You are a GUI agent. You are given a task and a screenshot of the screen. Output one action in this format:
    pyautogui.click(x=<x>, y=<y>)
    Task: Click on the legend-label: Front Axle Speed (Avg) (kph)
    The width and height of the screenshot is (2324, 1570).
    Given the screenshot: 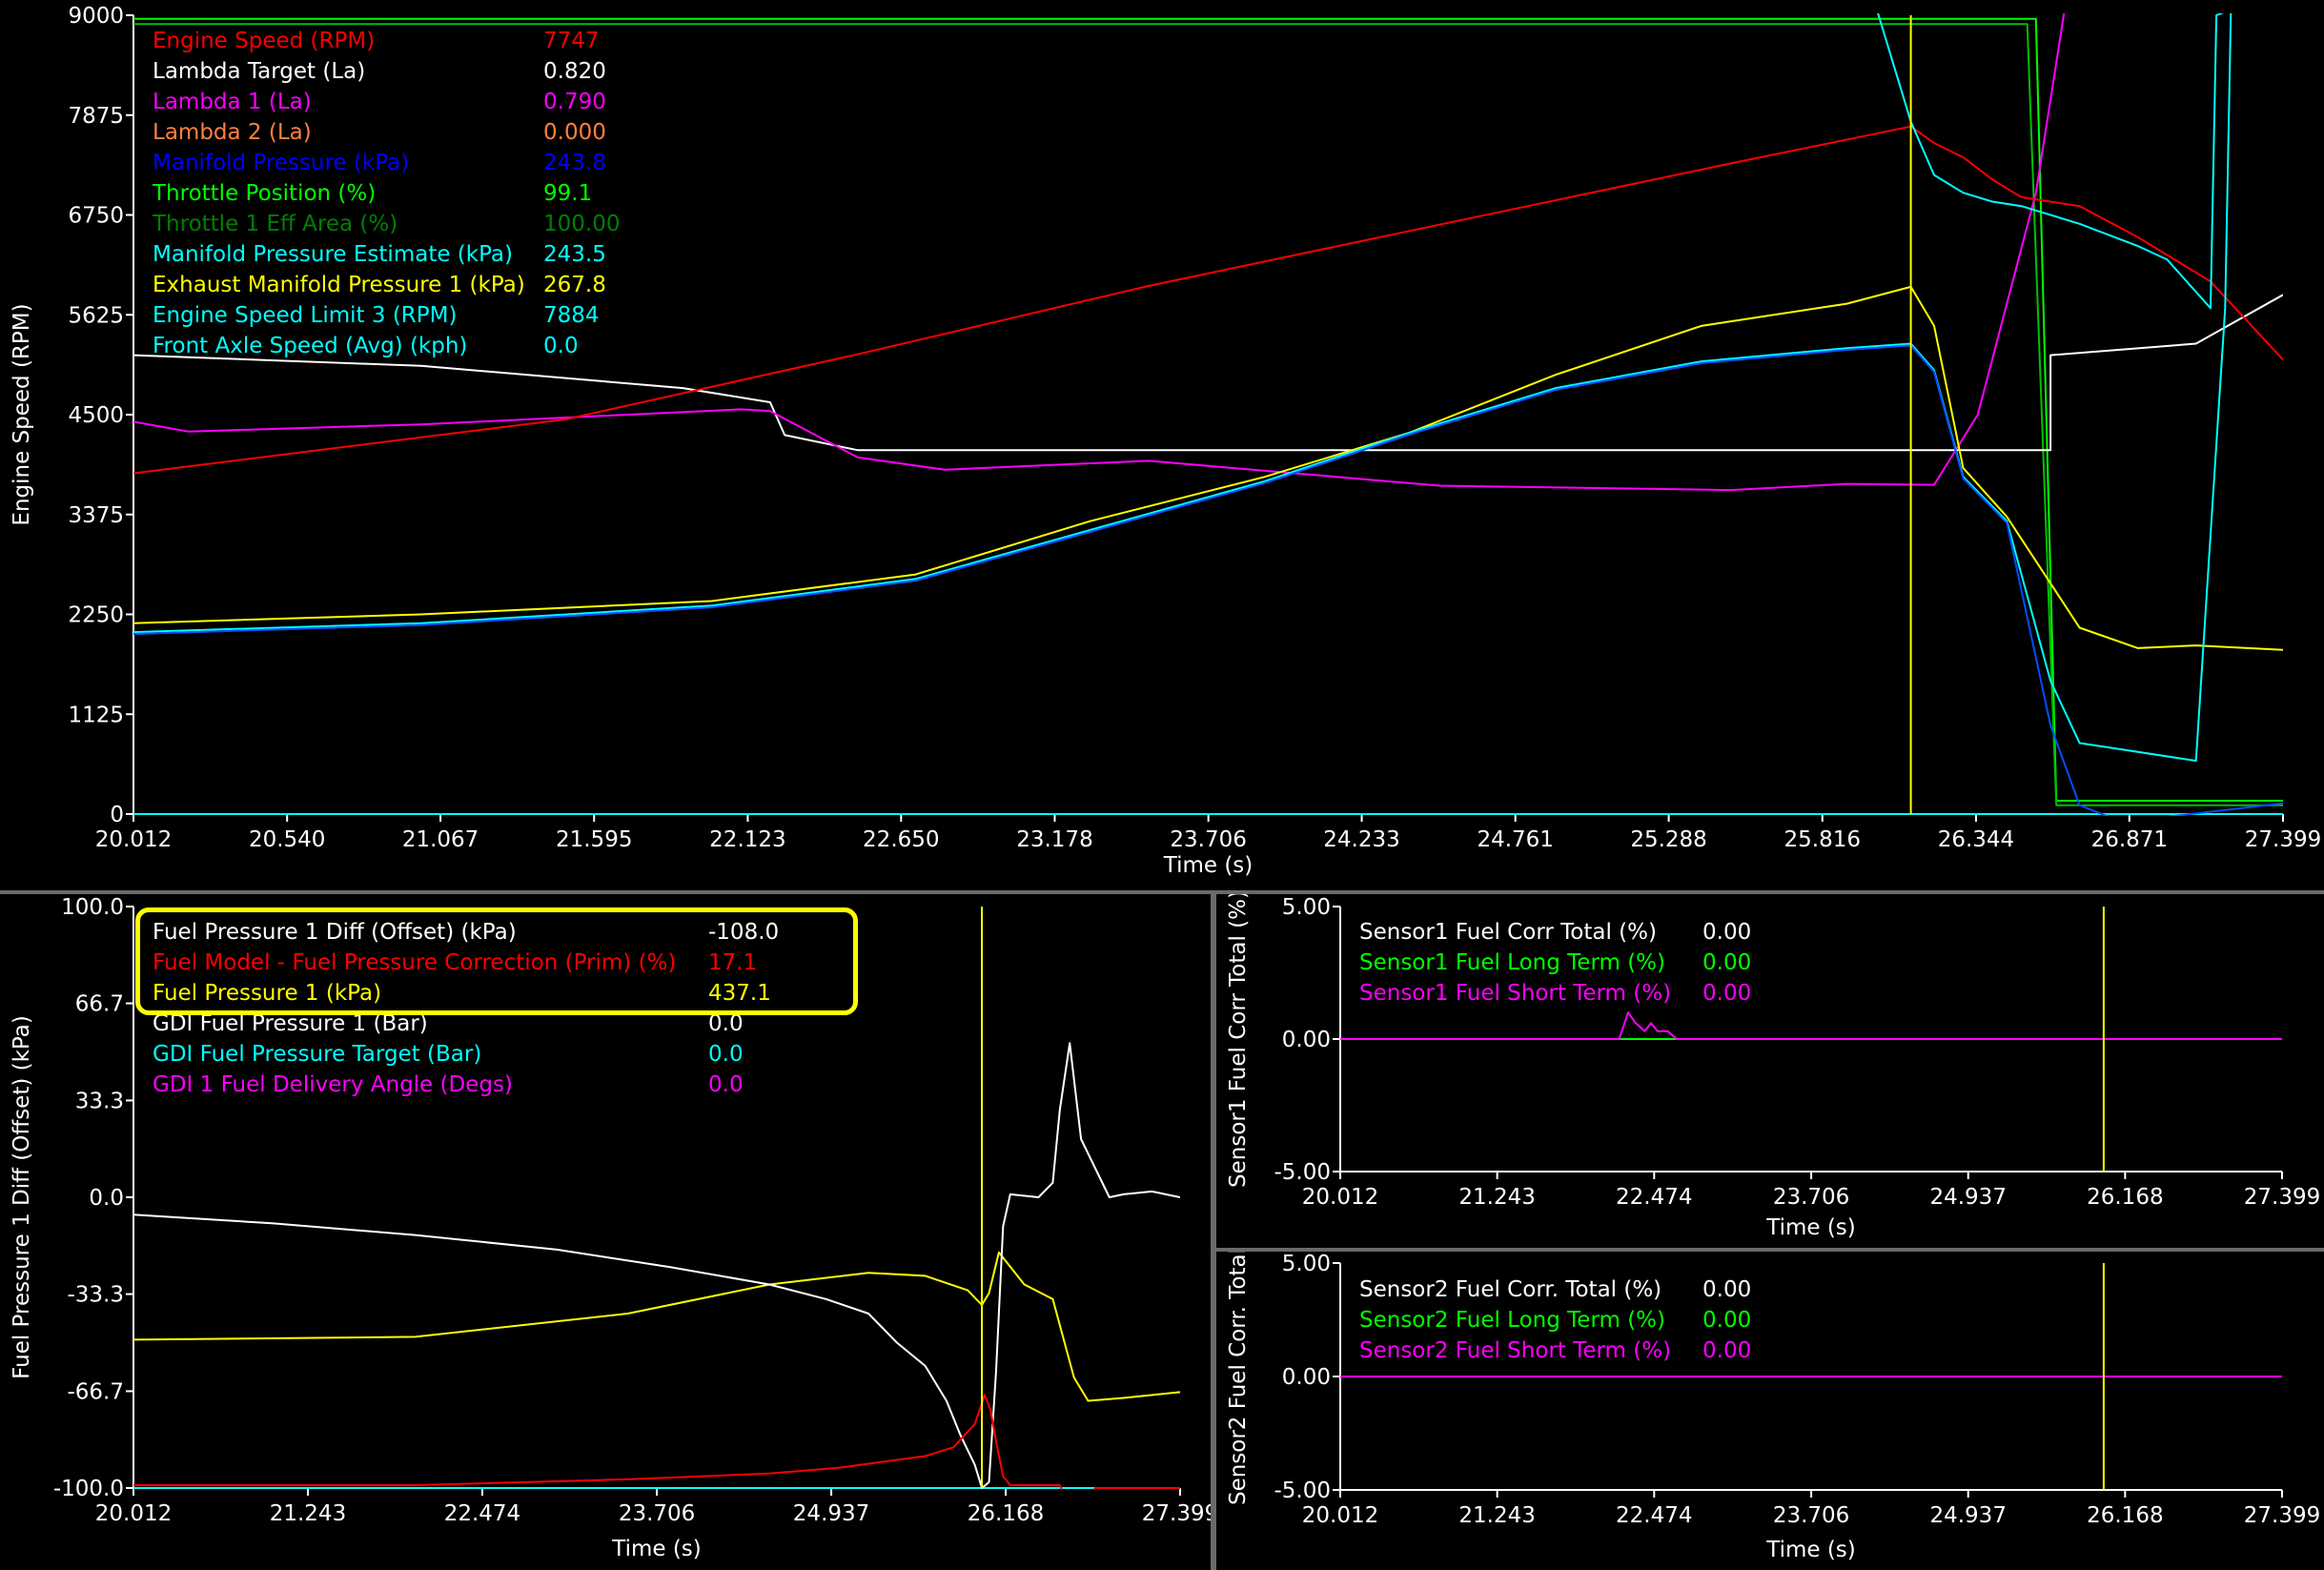 What is the action you would take?
    pyautogui.click(x=310, y=346)
    